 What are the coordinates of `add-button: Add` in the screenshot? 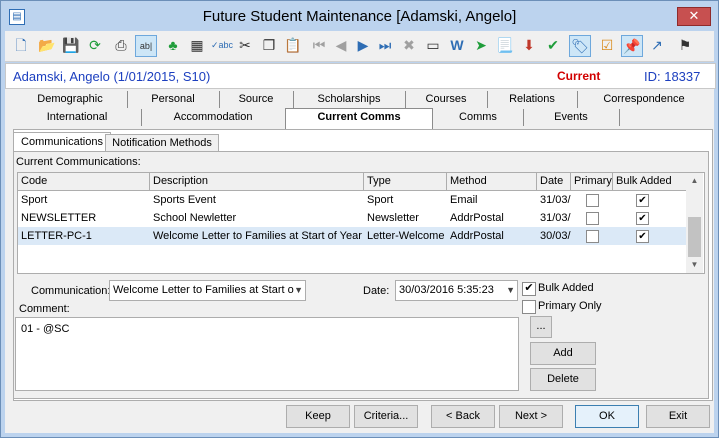 It's located at (563, 353).